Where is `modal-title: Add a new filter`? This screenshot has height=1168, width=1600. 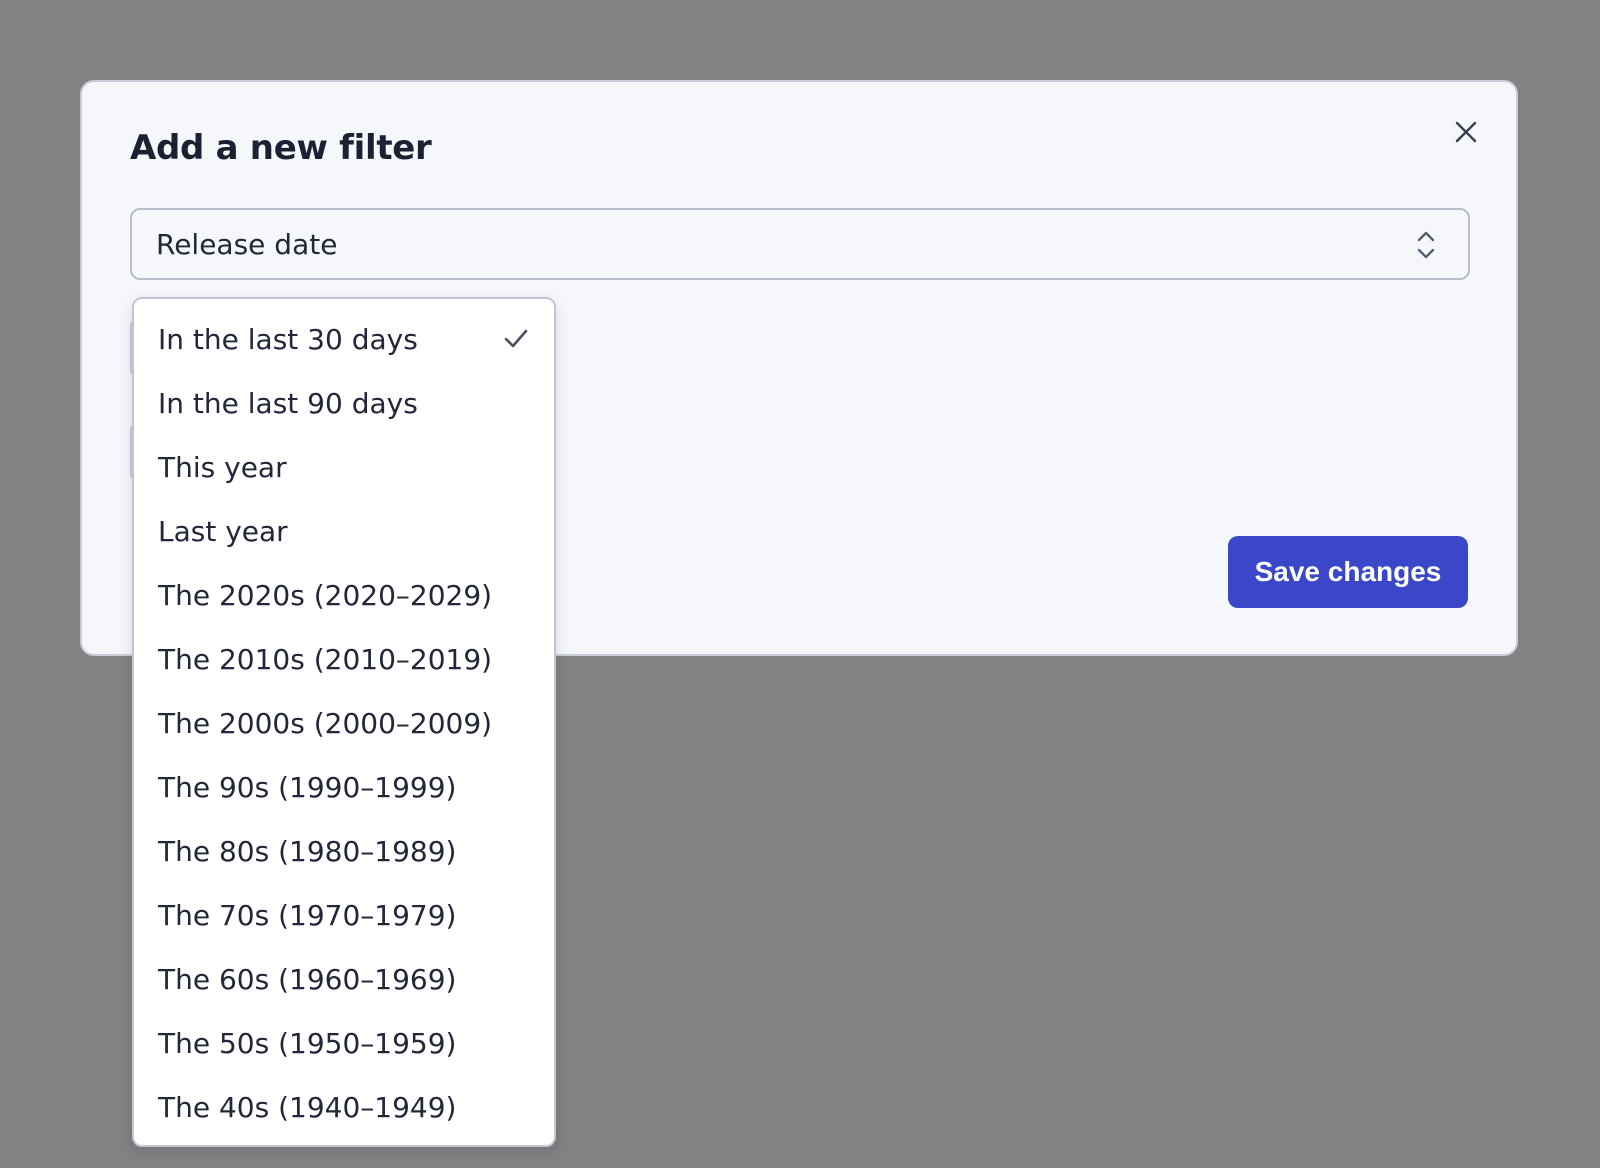
modal-title: Add a new filter is located at coordinates (281, 148).